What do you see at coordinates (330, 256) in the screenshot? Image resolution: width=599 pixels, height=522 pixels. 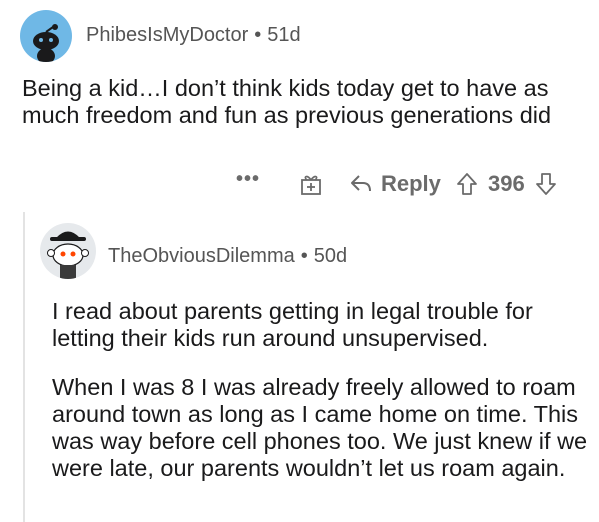 I see `comment-age: 50d` at bounding box center [330, 256].